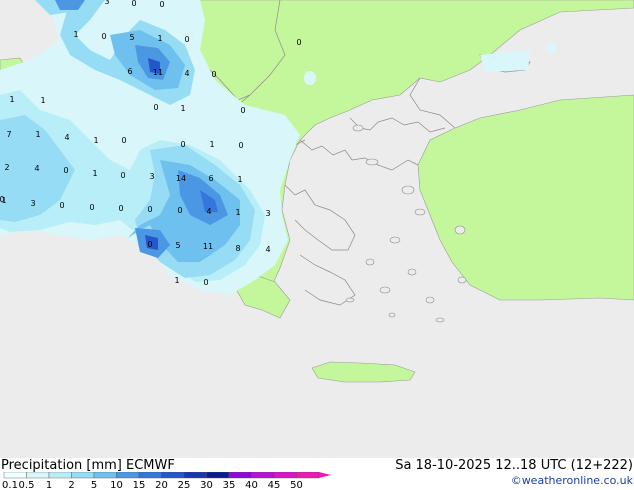 The image size is (634, 490). What do you see at coordinates (94, 485) in the screenshot?
I see `legend-label: 5` at bounding box center [94, 485].